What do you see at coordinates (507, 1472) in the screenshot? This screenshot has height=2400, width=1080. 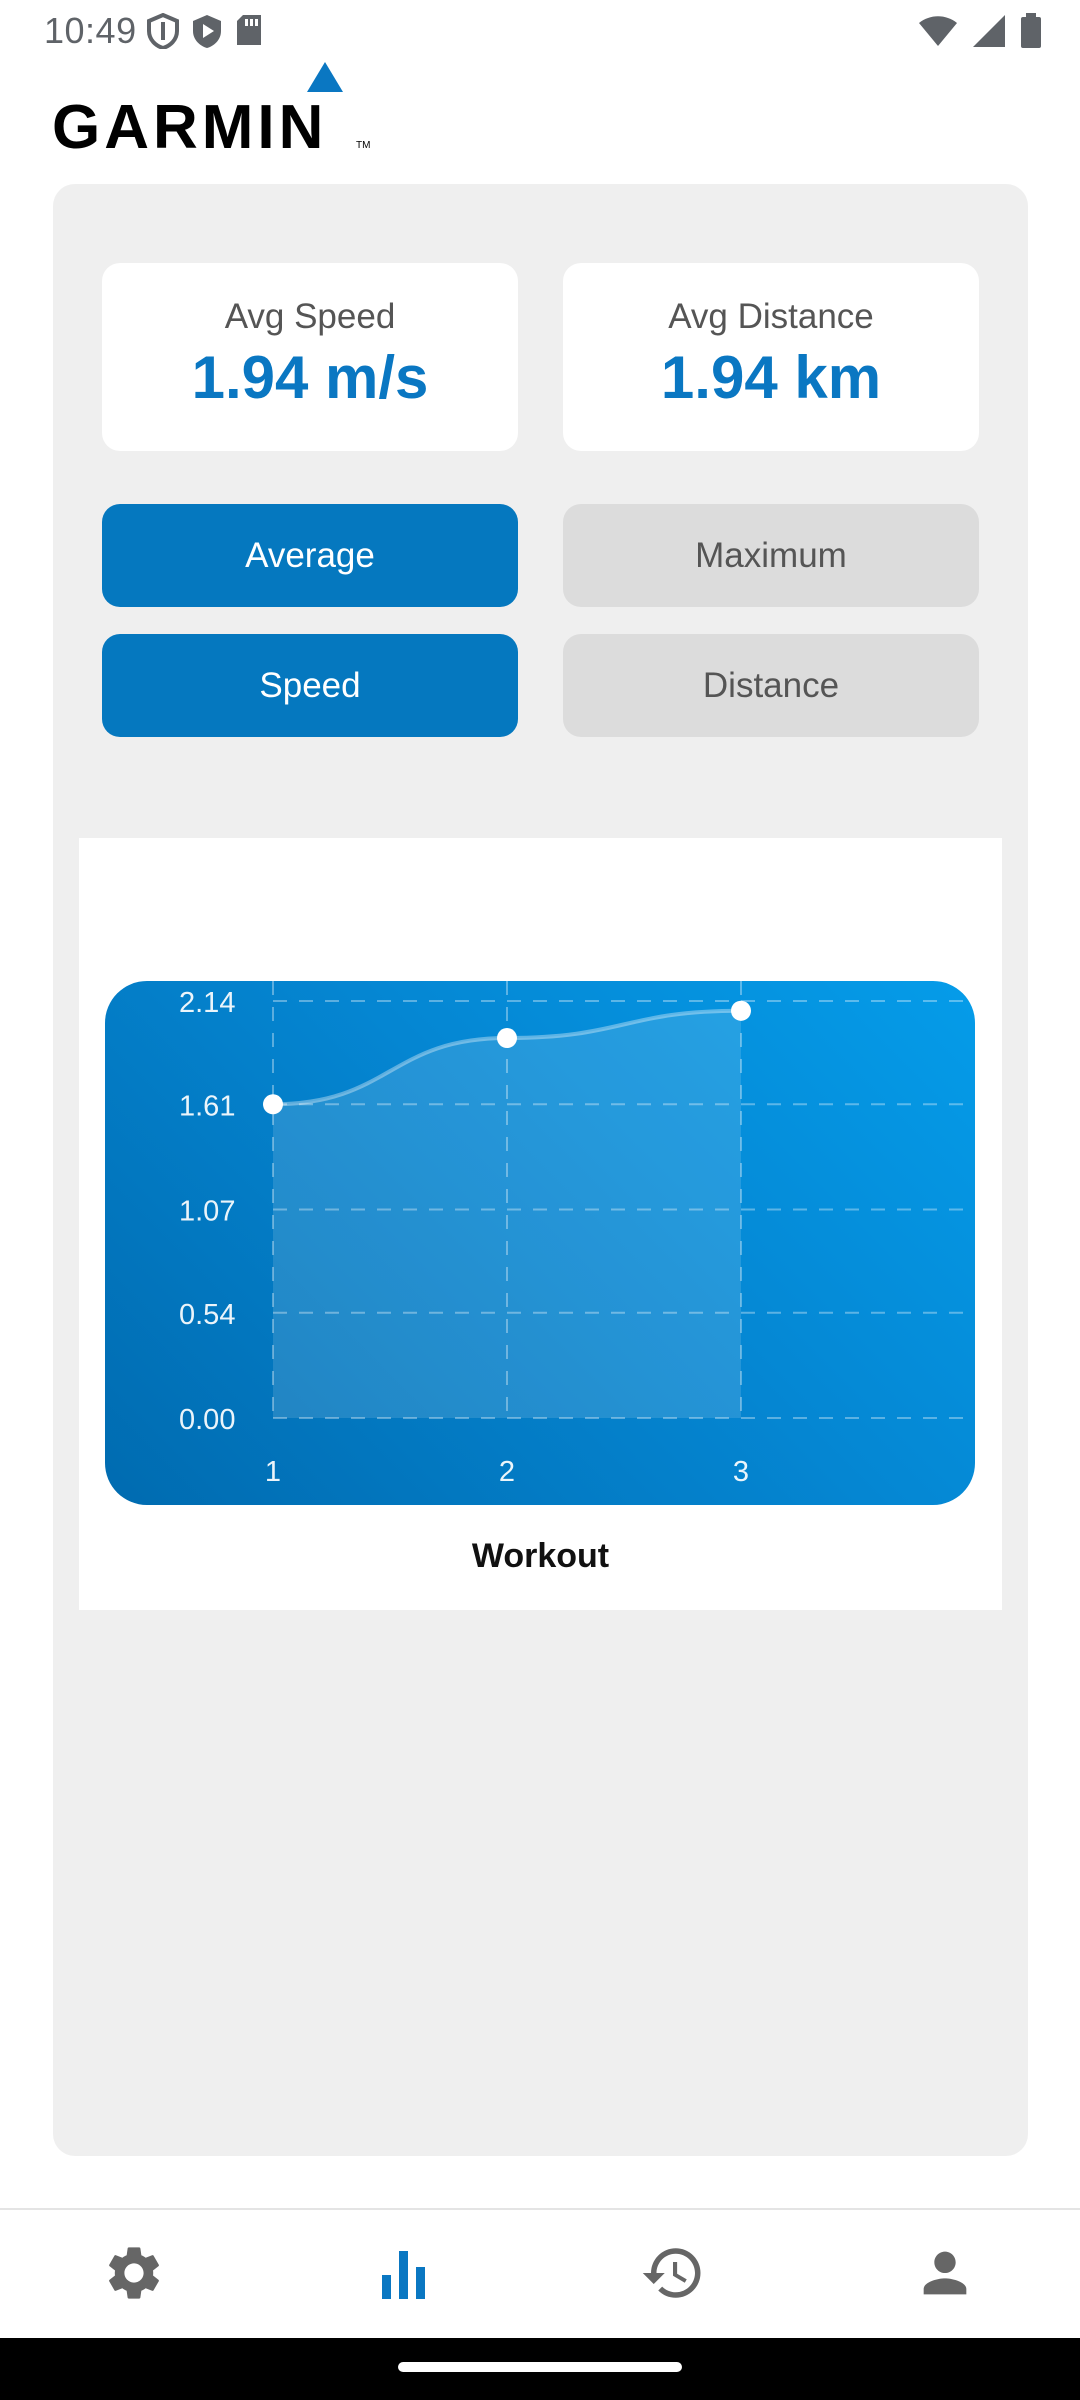 I see `x-tick-label: 2` at bounding box center [507, 1472].